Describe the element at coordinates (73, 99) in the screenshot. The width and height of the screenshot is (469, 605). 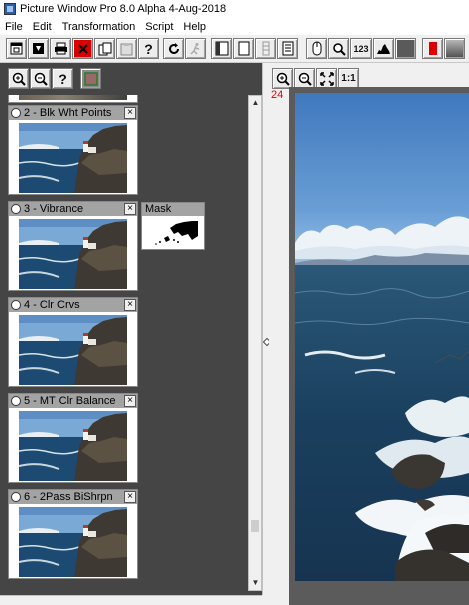
I see `step-card-partial` at that location.